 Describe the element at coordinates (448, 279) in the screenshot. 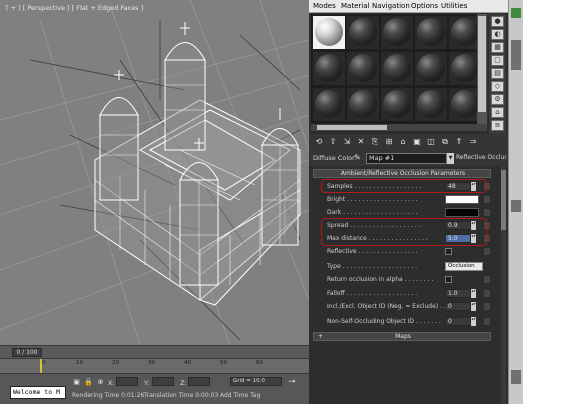

I see `return-occlusion-checkbox` at that location.